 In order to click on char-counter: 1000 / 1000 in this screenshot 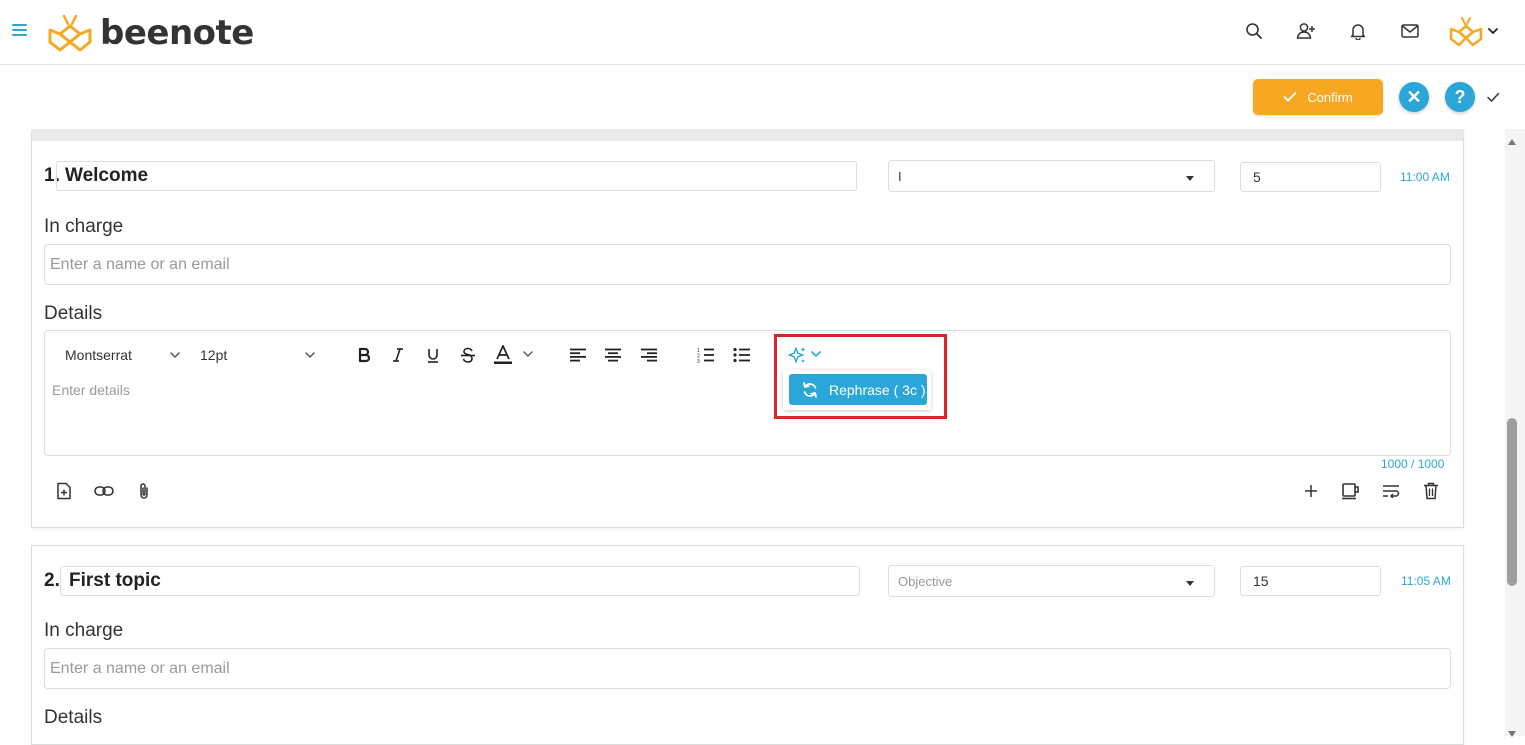, I will do `click(1413, 464)`.